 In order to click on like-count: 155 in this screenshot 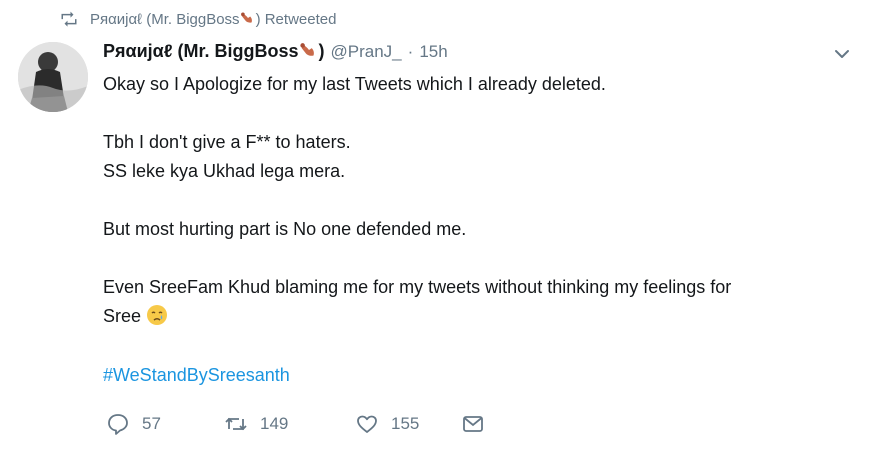, I will do `click(405, 423)`.